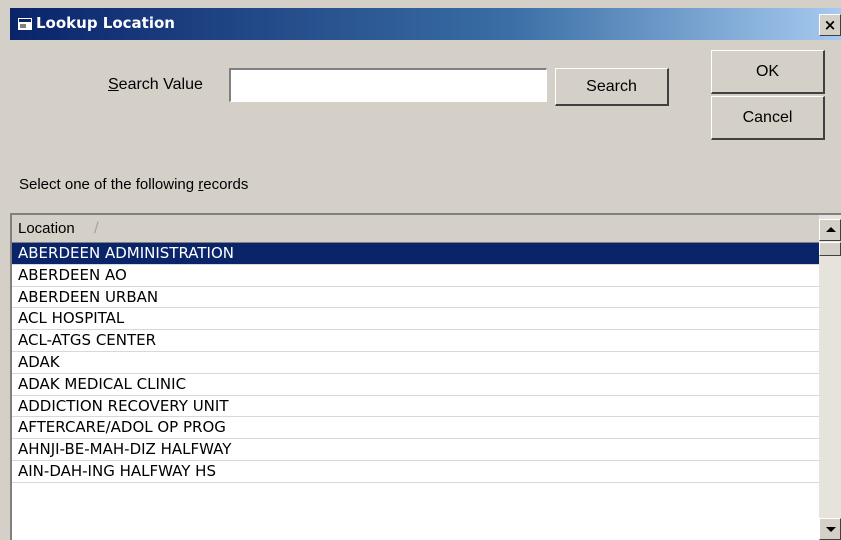 The height and width of the screenshot is (540, 841). I want to click on ok-button: OK, so click(768, 72).